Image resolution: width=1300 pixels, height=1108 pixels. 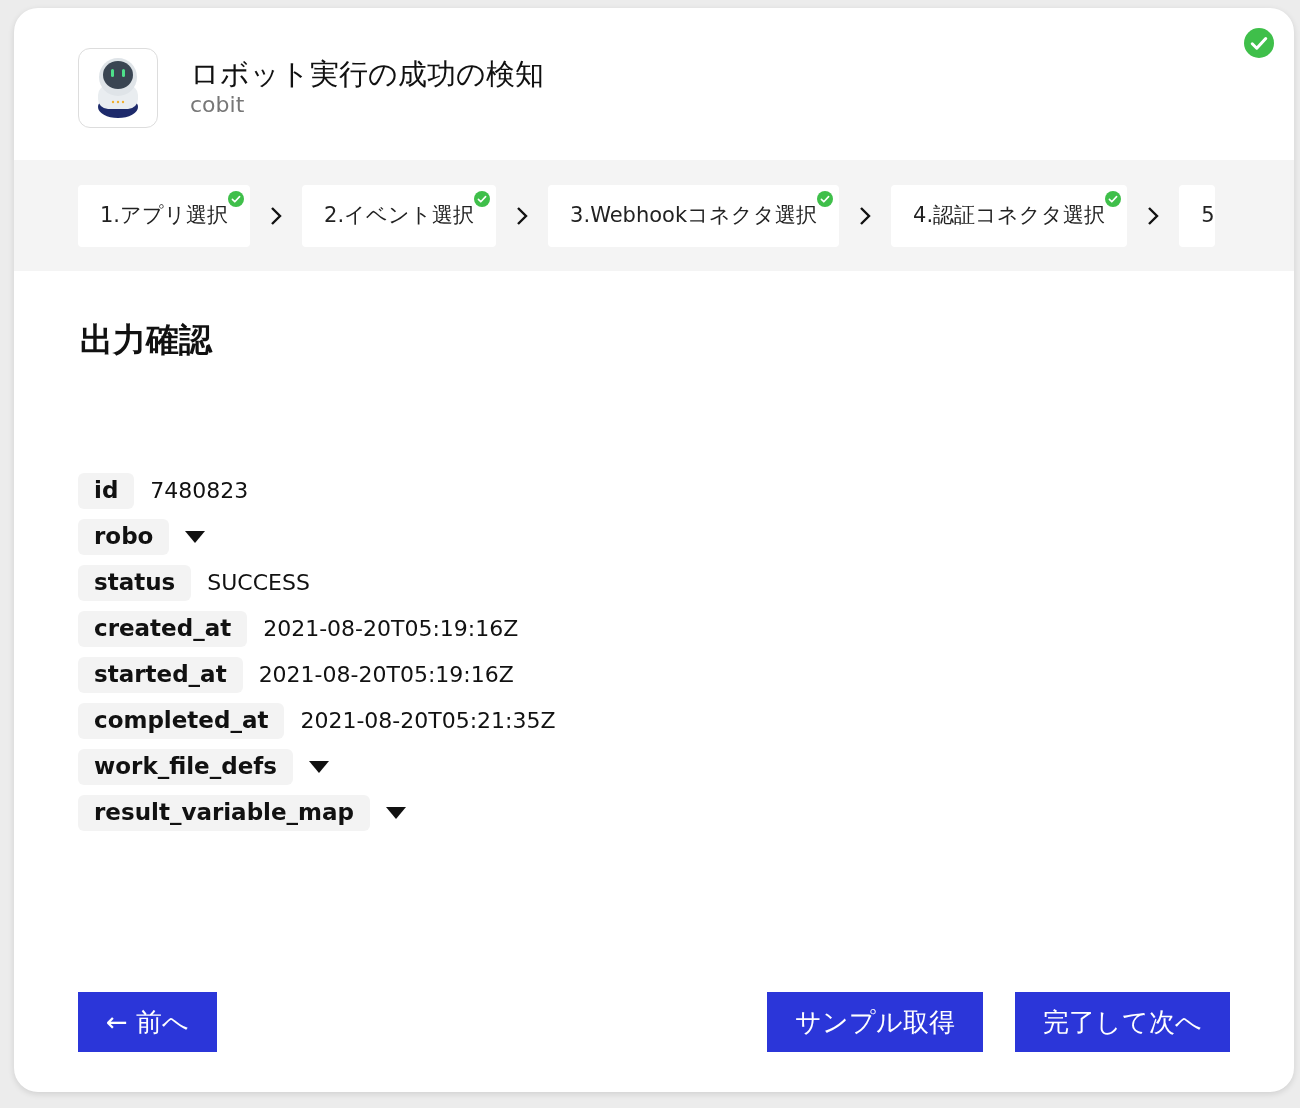 I want to click on field-key: work_file_defs, so click(x=185, y=766).